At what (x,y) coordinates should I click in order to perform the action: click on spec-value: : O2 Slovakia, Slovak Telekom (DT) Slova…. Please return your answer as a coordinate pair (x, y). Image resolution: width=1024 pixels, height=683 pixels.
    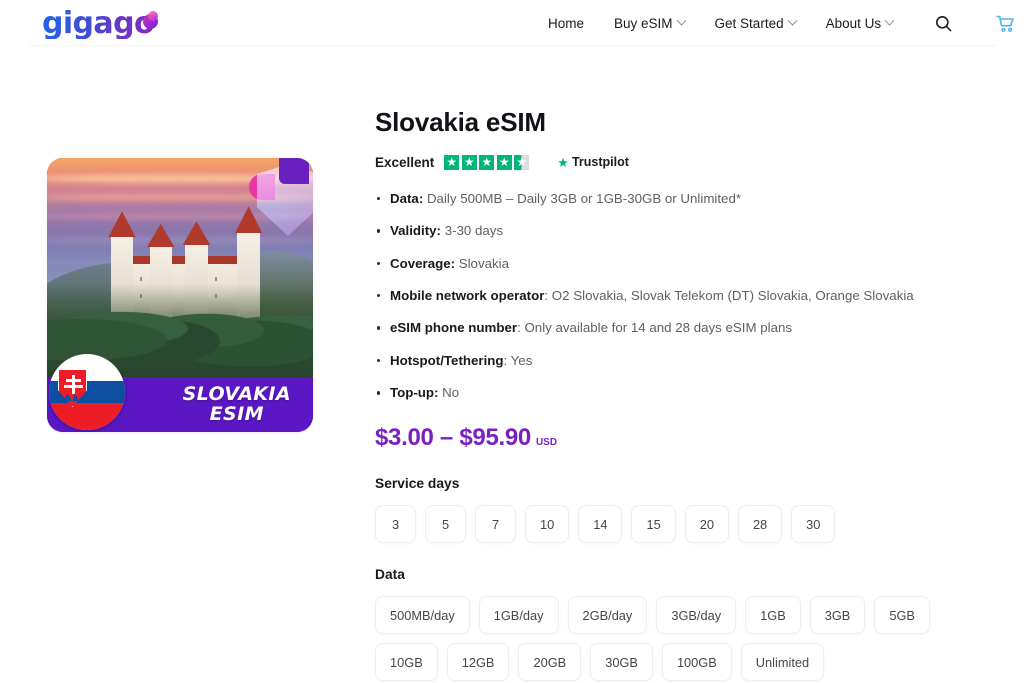
    Looking at the image, I should click on (729, 295).